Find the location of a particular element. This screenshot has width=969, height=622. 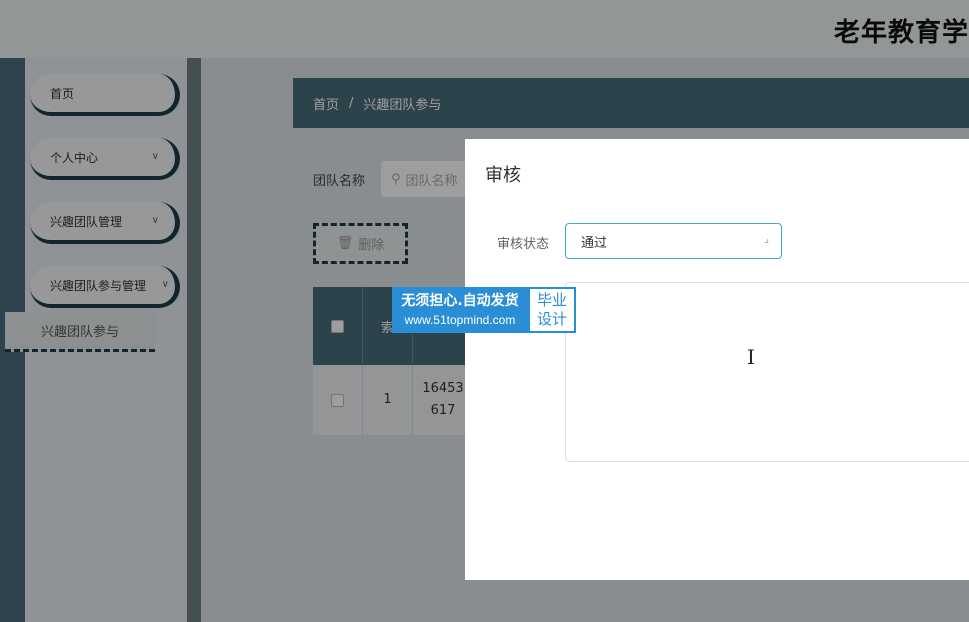

watermark-banner: 无须担心.自动发货 www.51topmind.com 毕业 设计 is located at coordinates (484, 310).